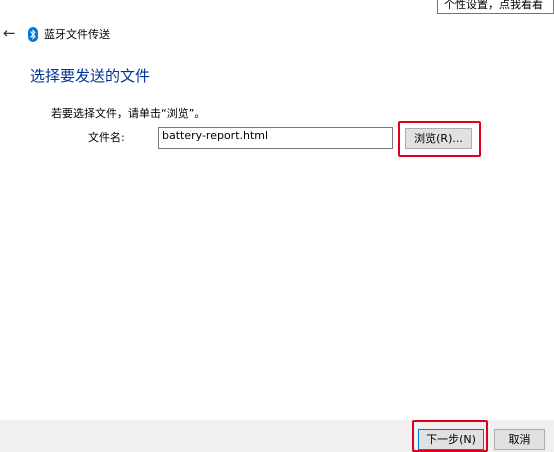 Image resolution: width=554 pixels, height=452 pixels. I want to click on instruction-text: 若要选择文件，请单击“浏览”。, so click(128, 113).